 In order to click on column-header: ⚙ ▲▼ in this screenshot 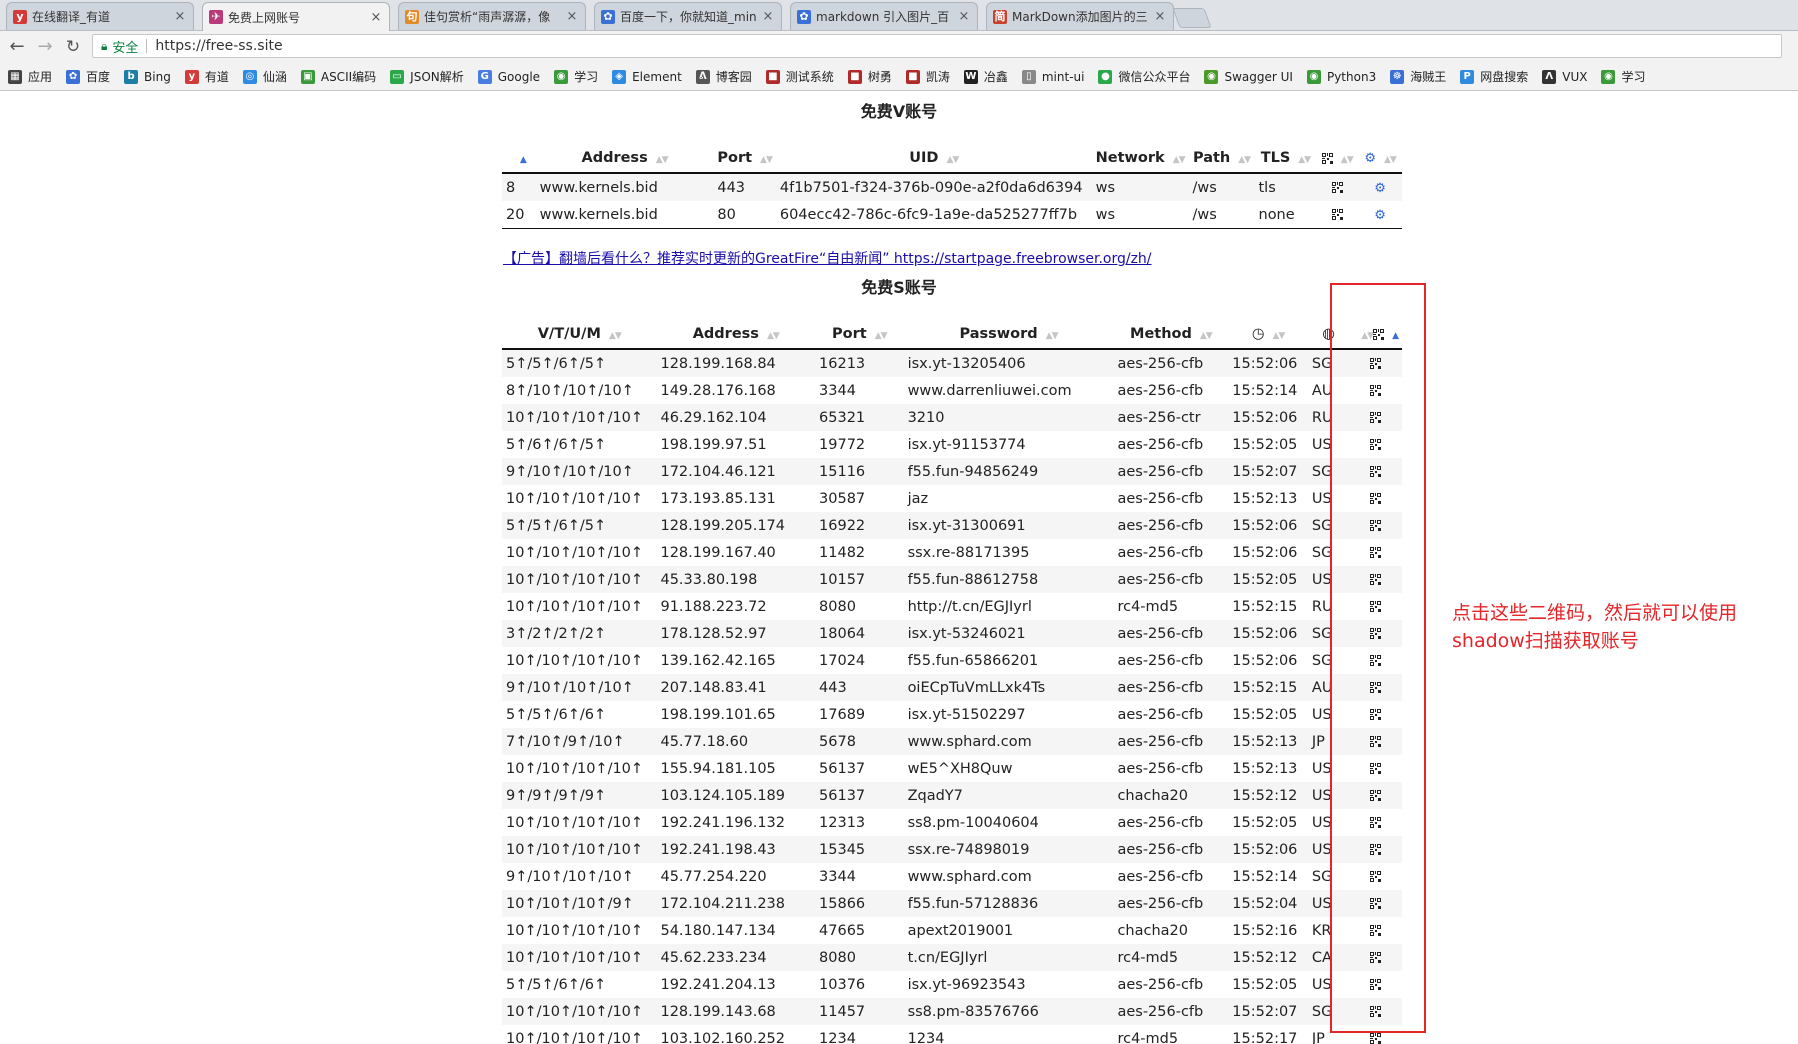, I will do `click(1380, 159)`.